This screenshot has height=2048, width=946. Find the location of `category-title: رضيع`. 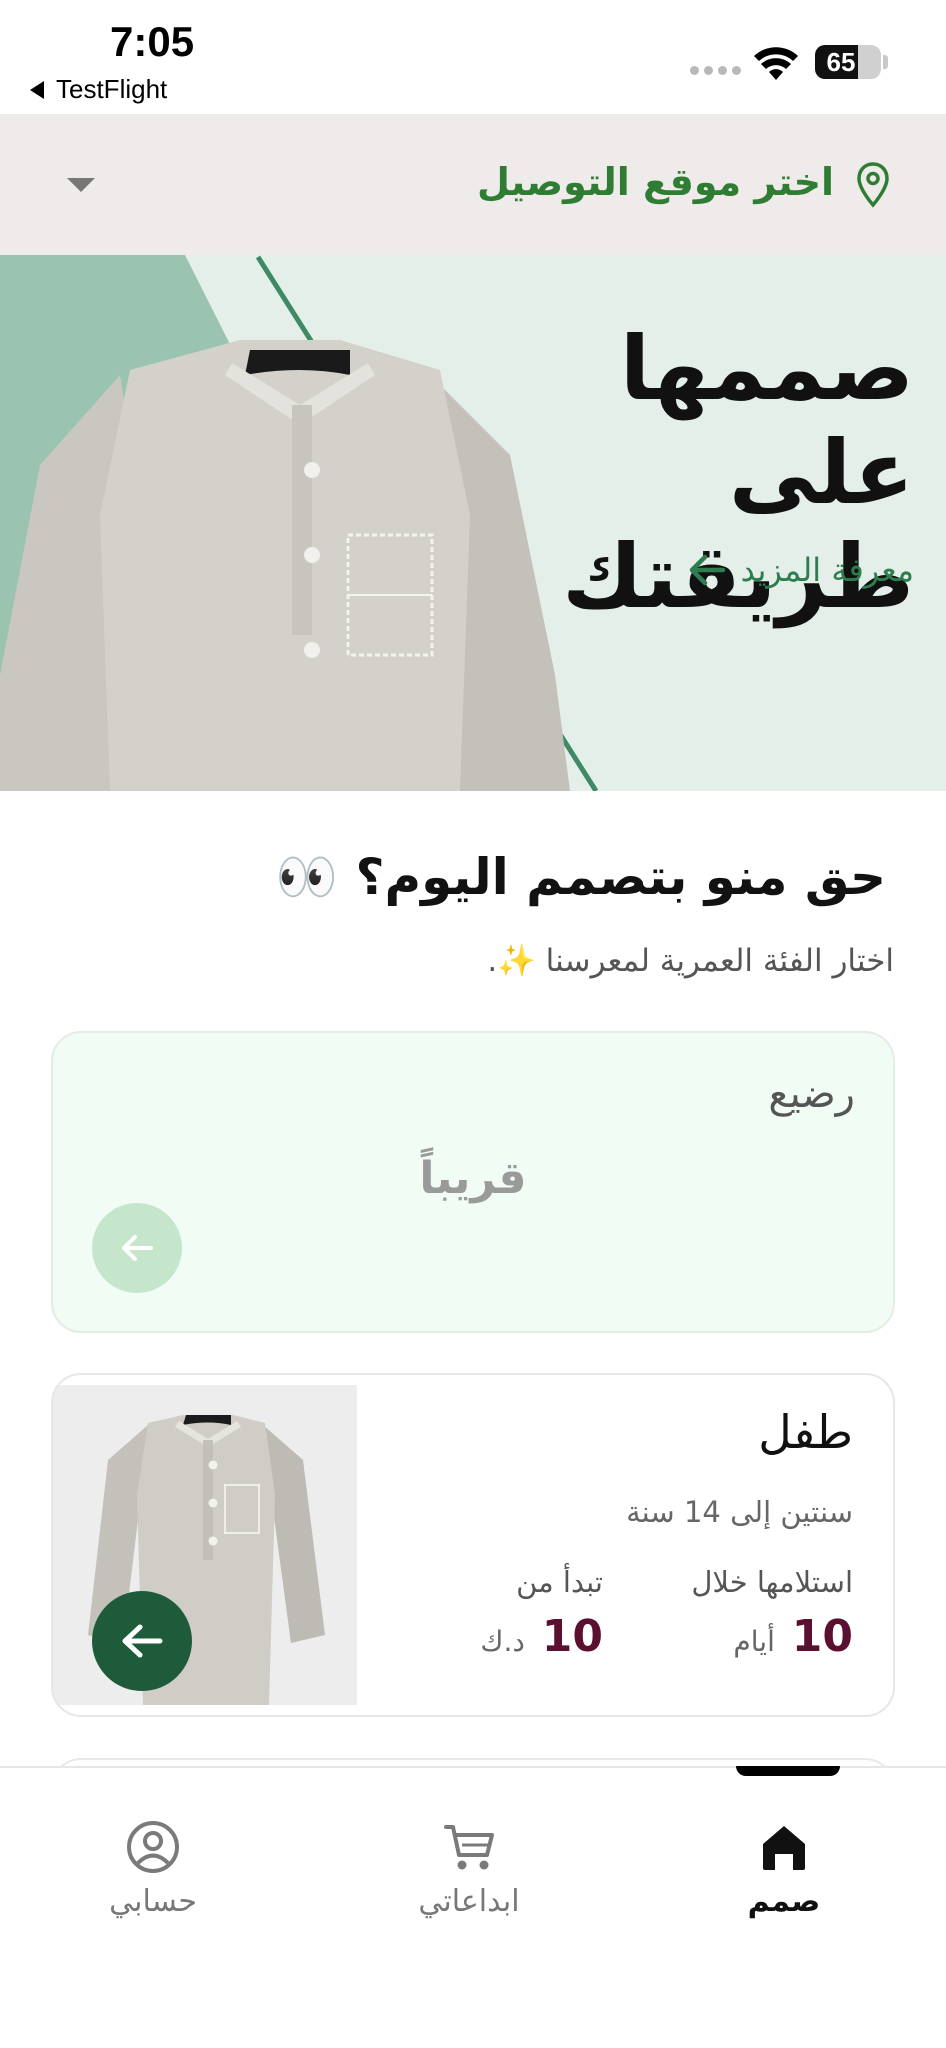

category-title: رضيع is located at coordinates (811, 1094).